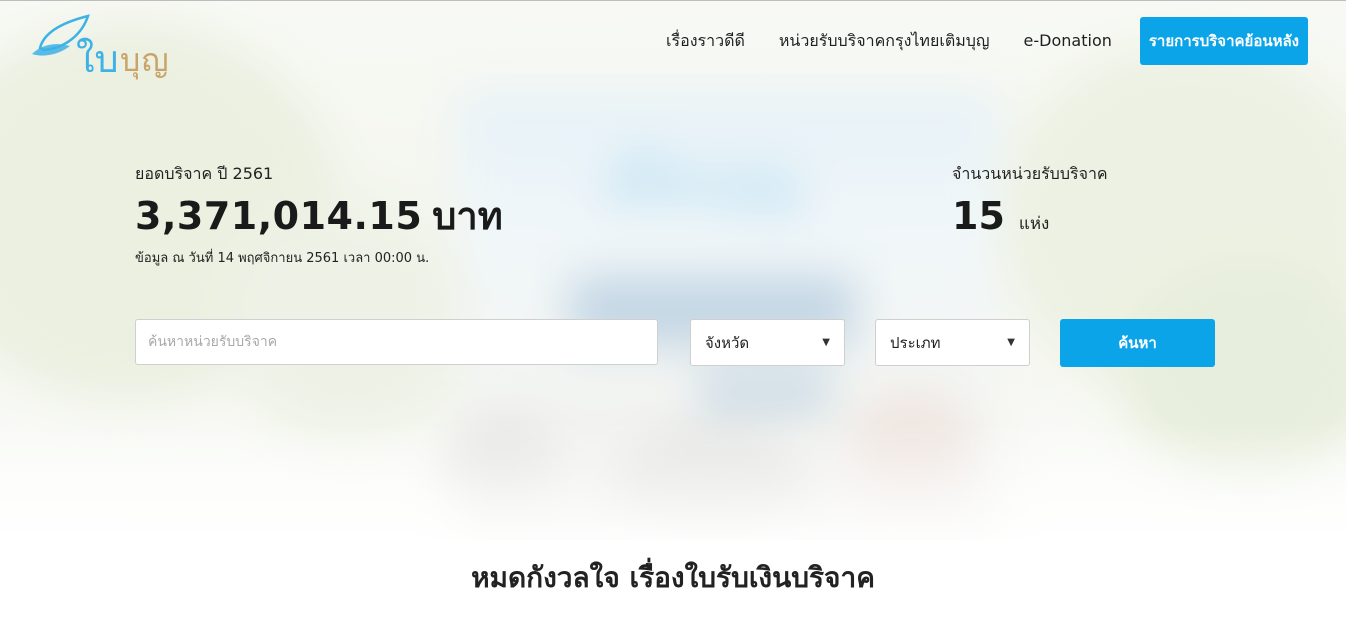 Image resolution: width=1346 pixels, height=623 pixels. Describe the element at coordinates (952, 342) in the screenshot. I see `type-select: ประเภท ▼` at that location.